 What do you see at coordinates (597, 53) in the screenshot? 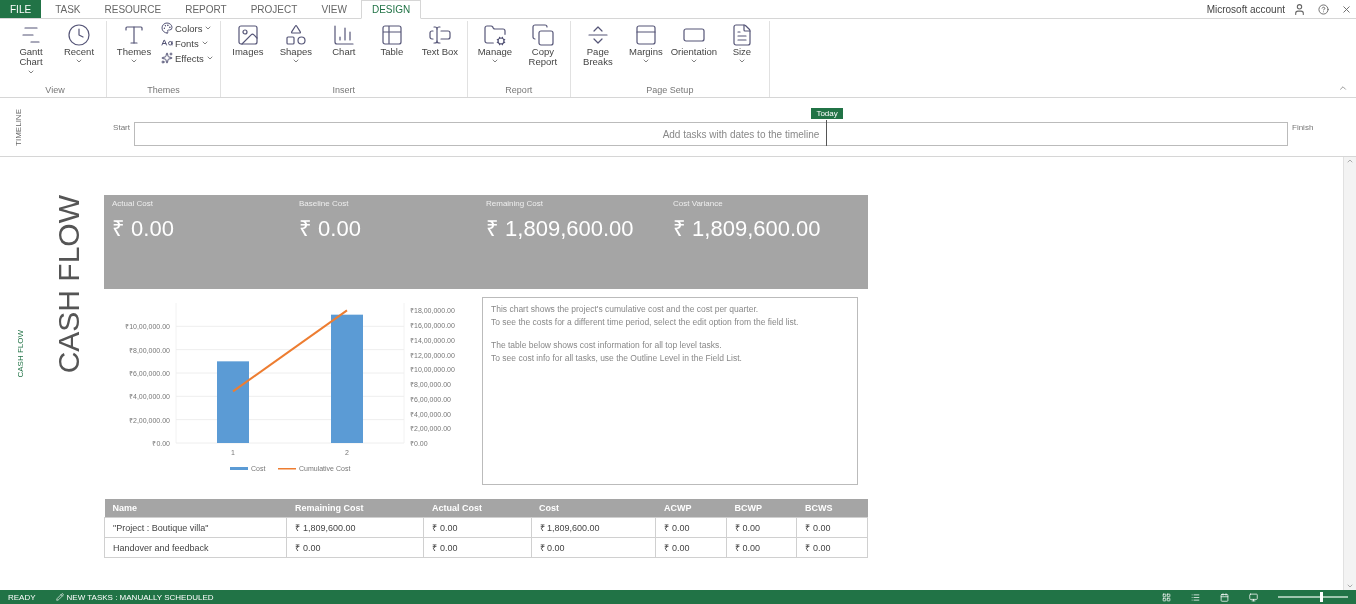
I see `ribbon-button: Page Breaks` at bounding box center [597, 53].